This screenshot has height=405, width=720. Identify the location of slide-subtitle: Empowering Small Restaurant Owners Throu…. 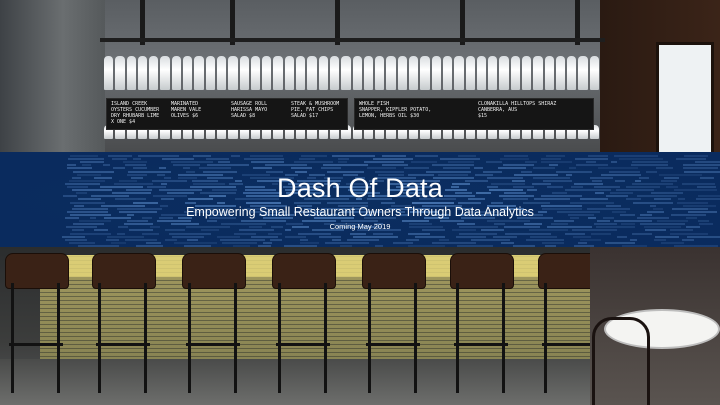
(360, 212).